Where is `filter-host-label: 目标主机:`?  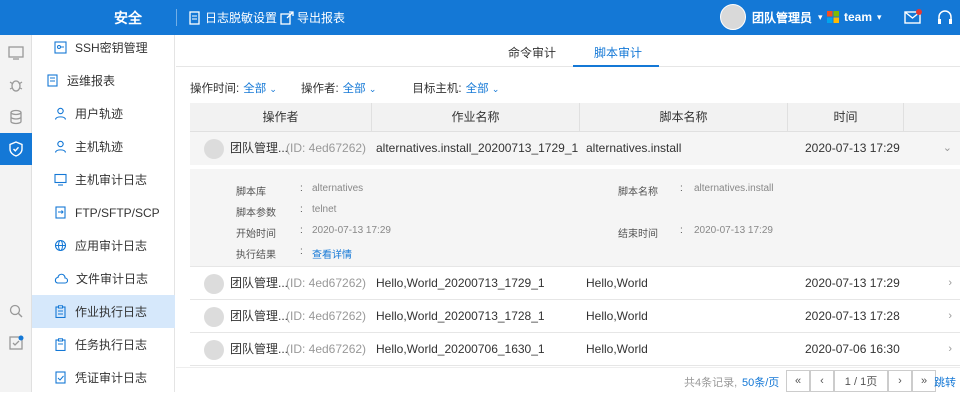
filter-host-label: 目标主机: is located at coordinates (437, 89).